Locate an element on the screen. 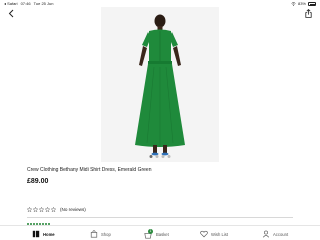  product-photo is located at coordinates (160, 85).